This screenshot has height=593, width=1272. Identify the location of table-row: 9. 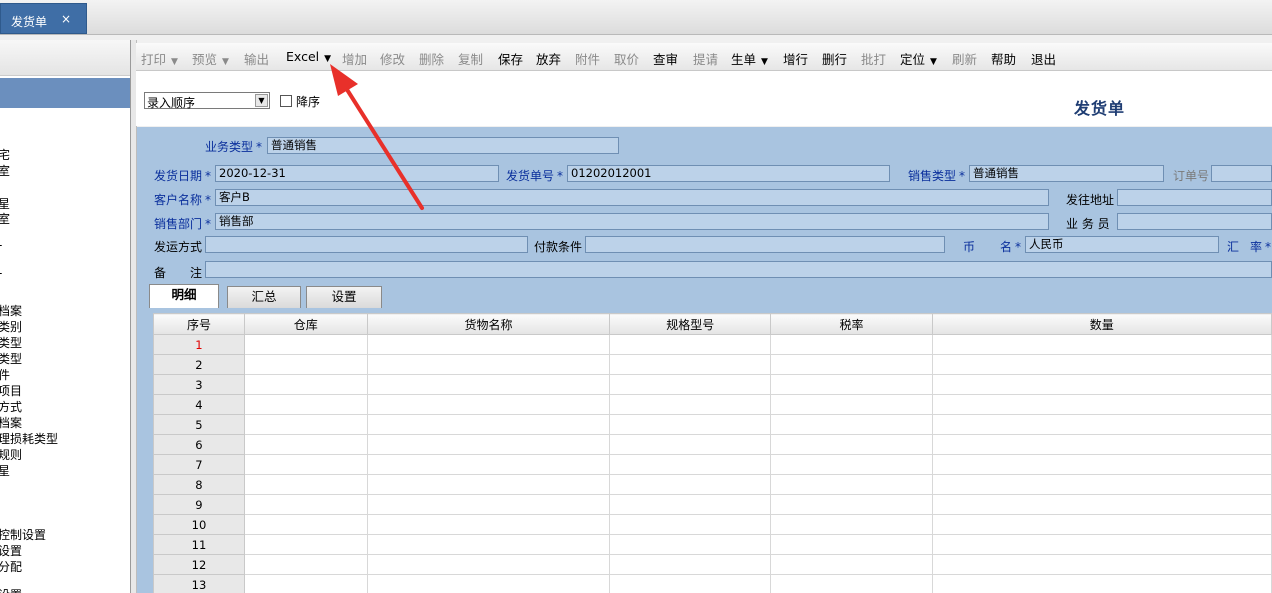
(712, 504).